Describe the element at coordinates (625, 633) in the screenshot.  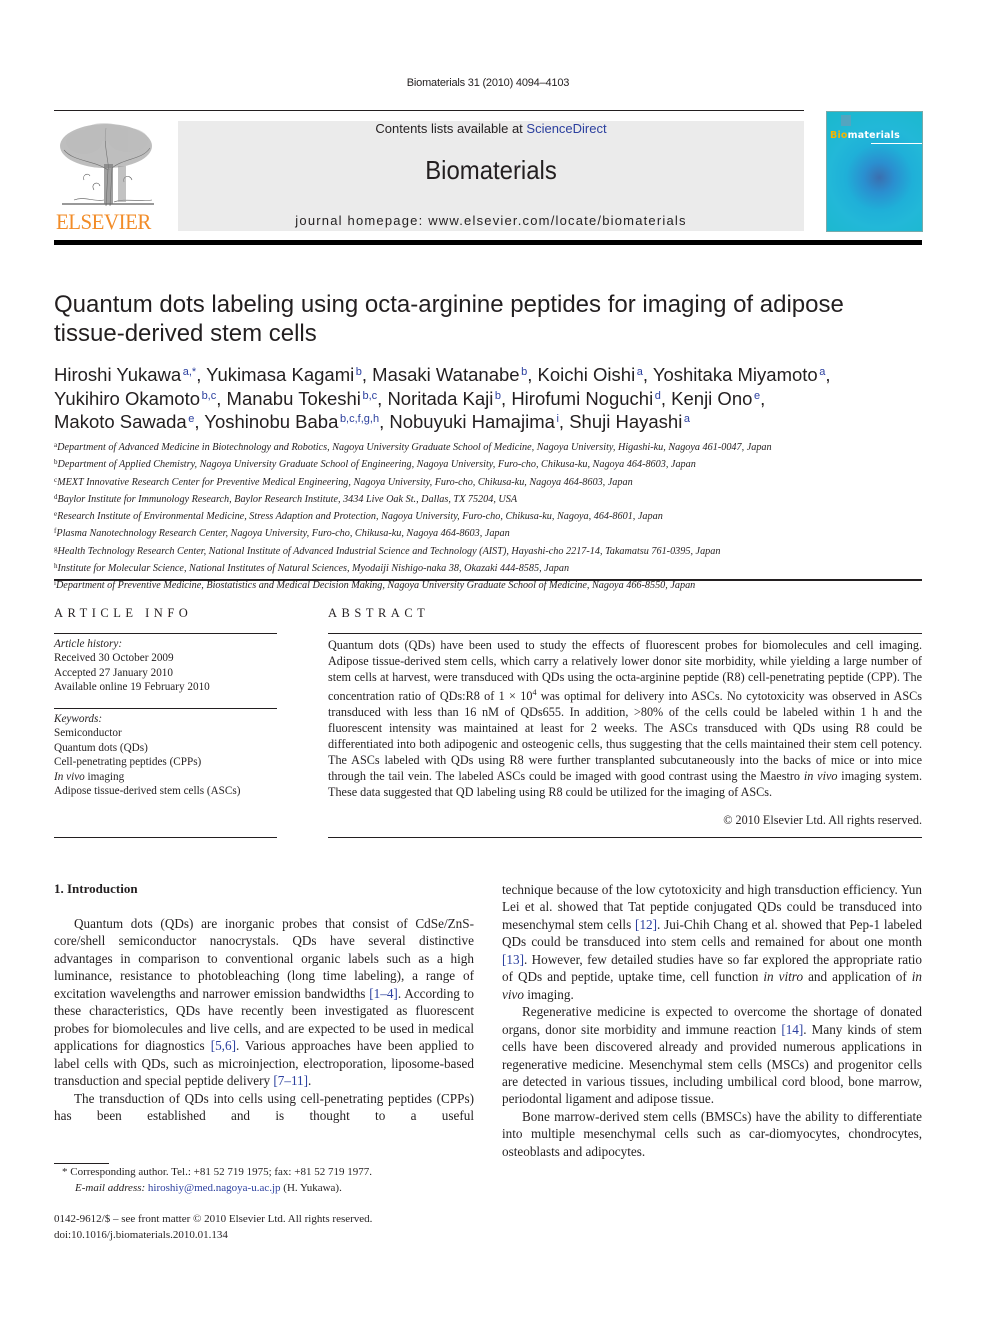
I see `abstract-top-rule` at that location.